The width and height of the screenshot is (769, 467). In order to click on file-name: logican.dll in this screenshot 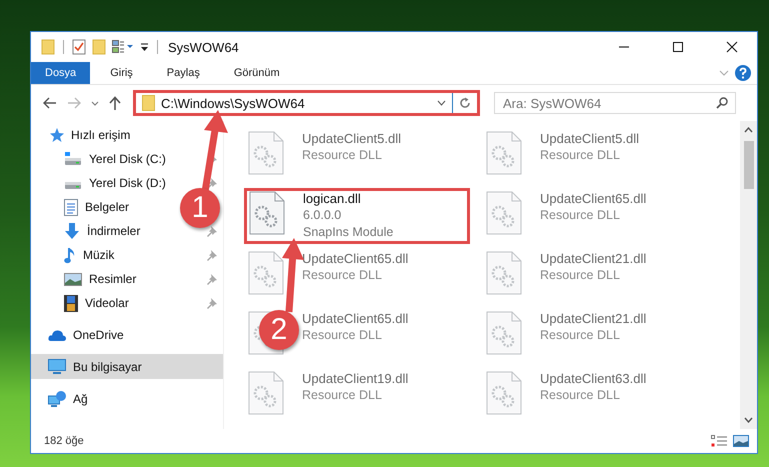, I will do `click(332, 199)`.